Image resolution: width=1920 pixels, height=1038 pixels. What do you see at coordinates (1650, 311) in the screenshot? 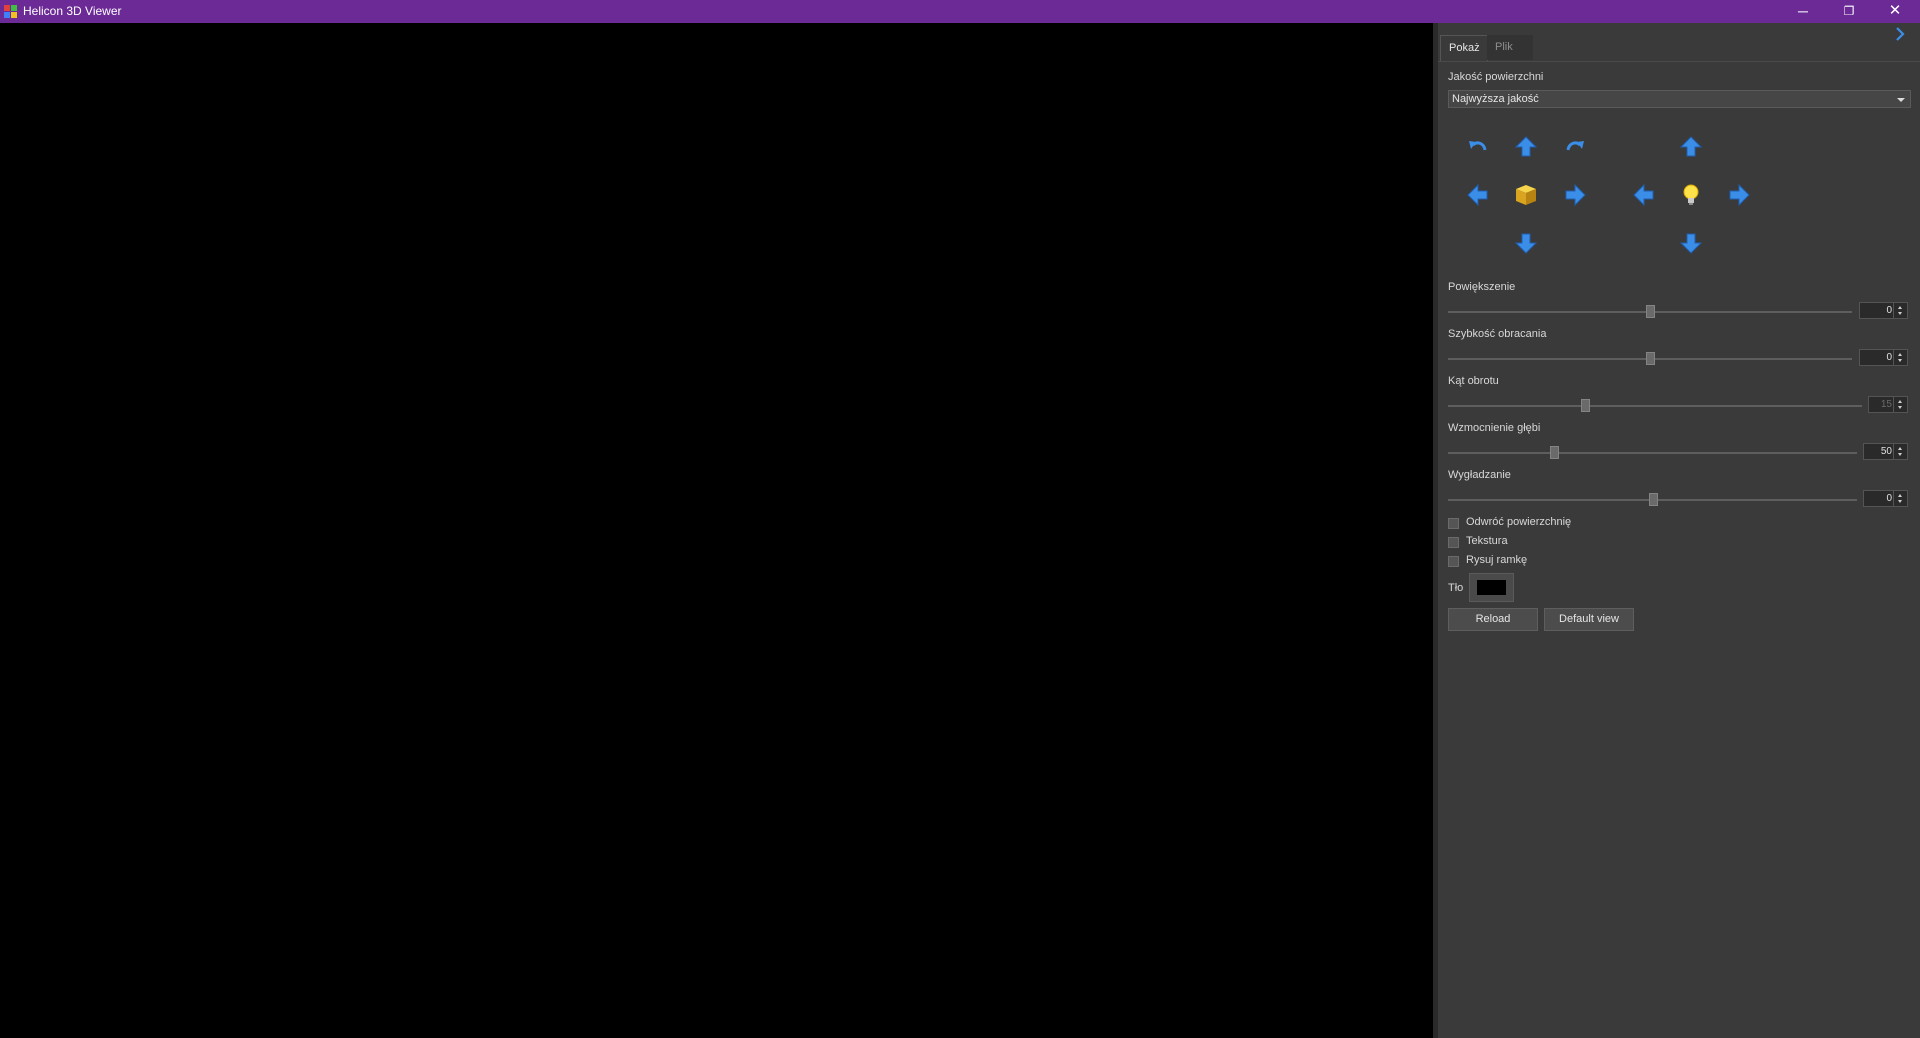
I see `zoom-slider-handle` at bounding box center [1650, 311].